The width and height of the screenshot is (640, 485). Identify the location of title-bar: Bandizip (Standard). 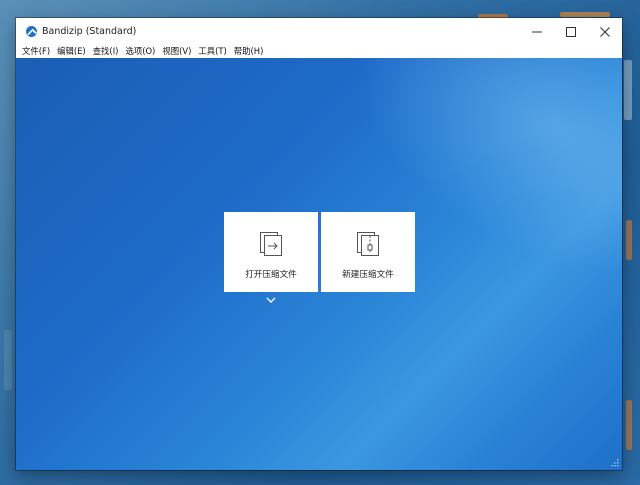
(319, 31).